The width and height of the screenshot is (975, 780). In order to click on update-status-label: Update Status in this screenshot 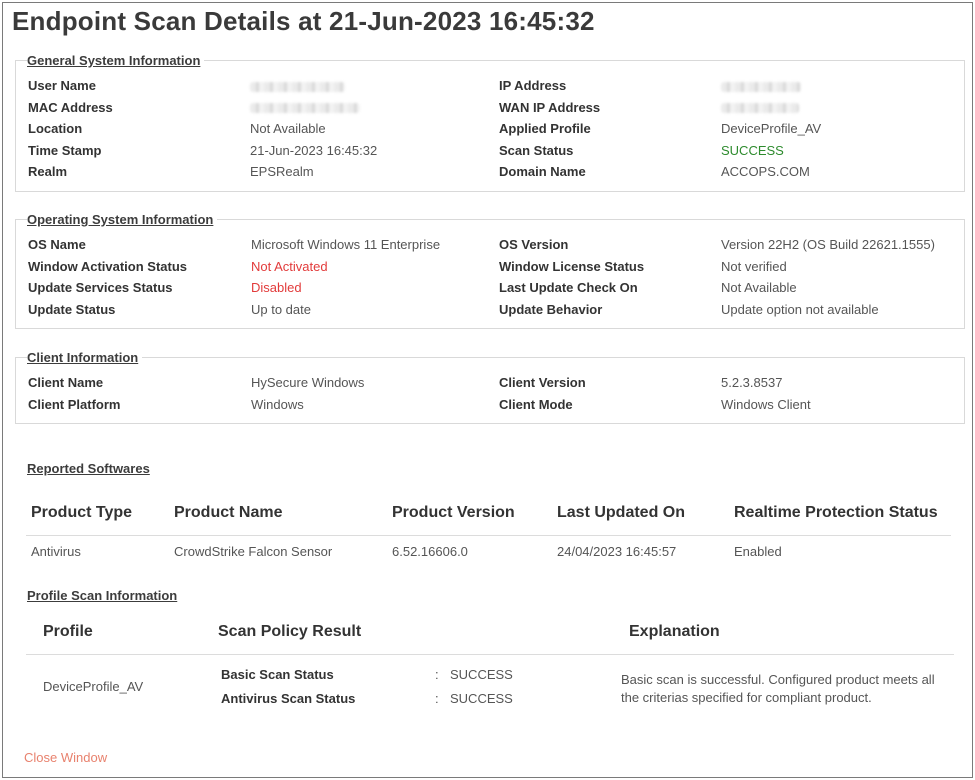, I will do `click(72, 309)`.